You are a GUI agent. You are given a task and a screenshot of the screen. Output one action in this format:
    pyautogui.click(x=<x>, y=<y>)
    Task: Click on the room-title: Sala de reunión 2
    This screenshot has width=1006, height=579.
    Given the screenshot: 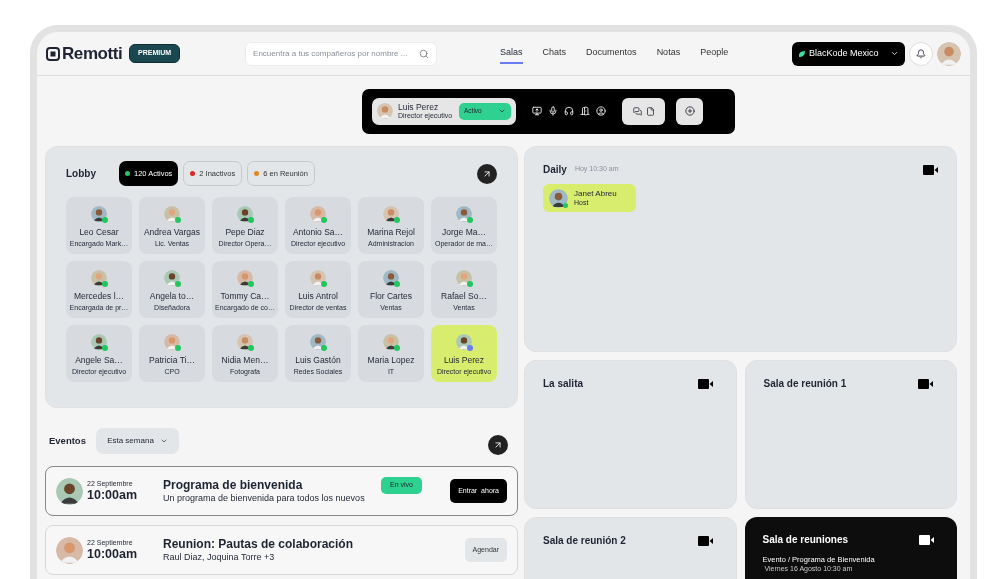 What is the action you would take?
    pyautogui.click(x=584, y=541)
    